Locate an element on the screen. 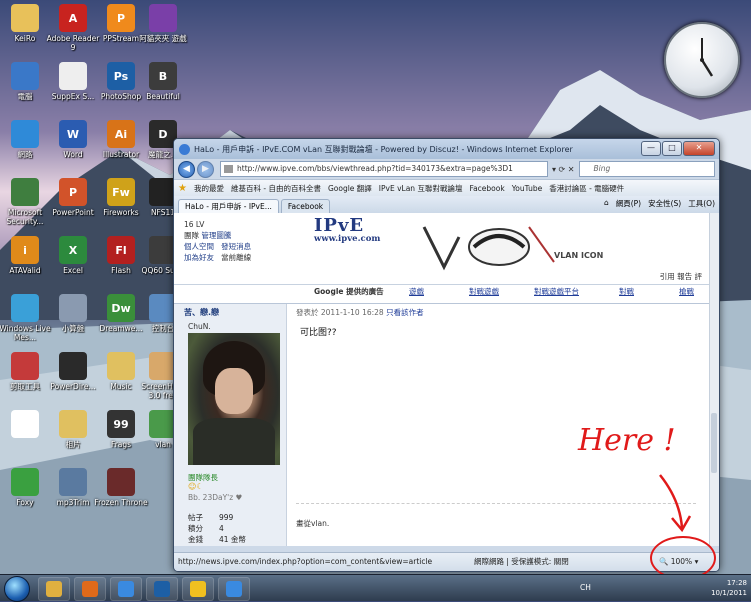 The width and height of the screenshot is (751, 602). favorites-item: Facebook is located at coordinates (486, 188).